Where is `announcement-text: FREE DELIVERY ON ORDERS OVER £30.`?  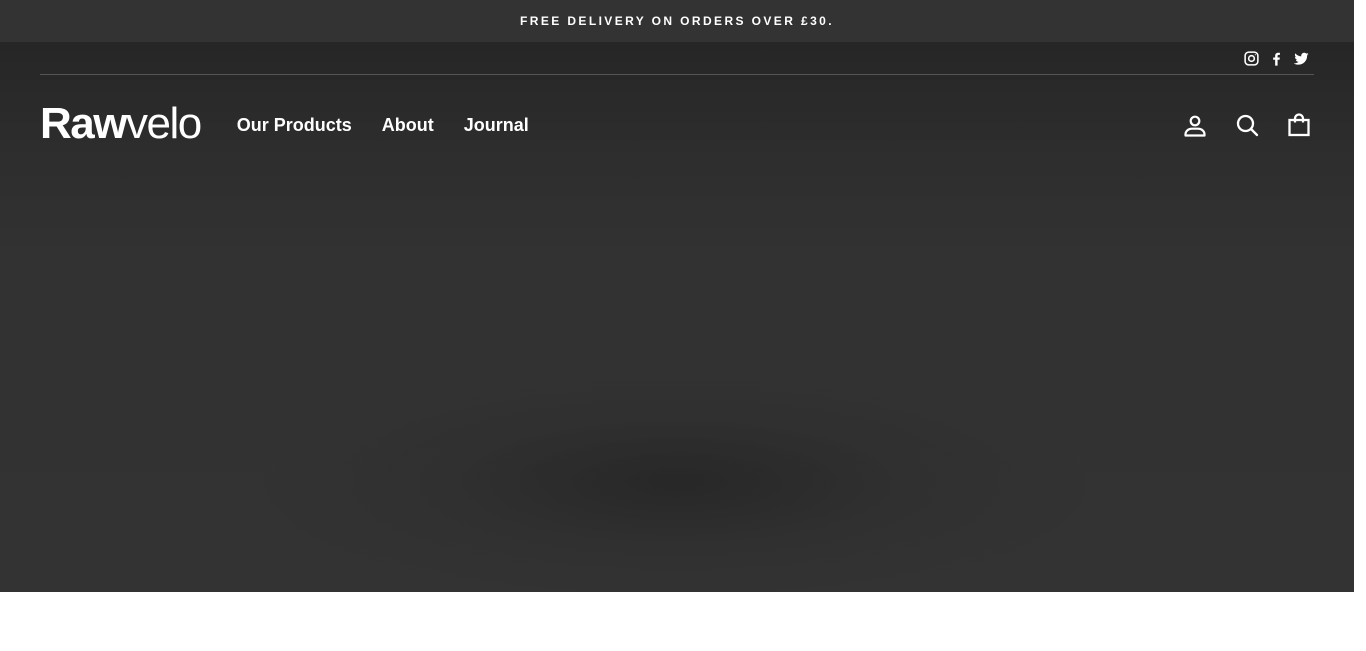
announcement-text: FREE DELIVERY ON ORDERS OVER £30. is located at coordinates (677, 21).